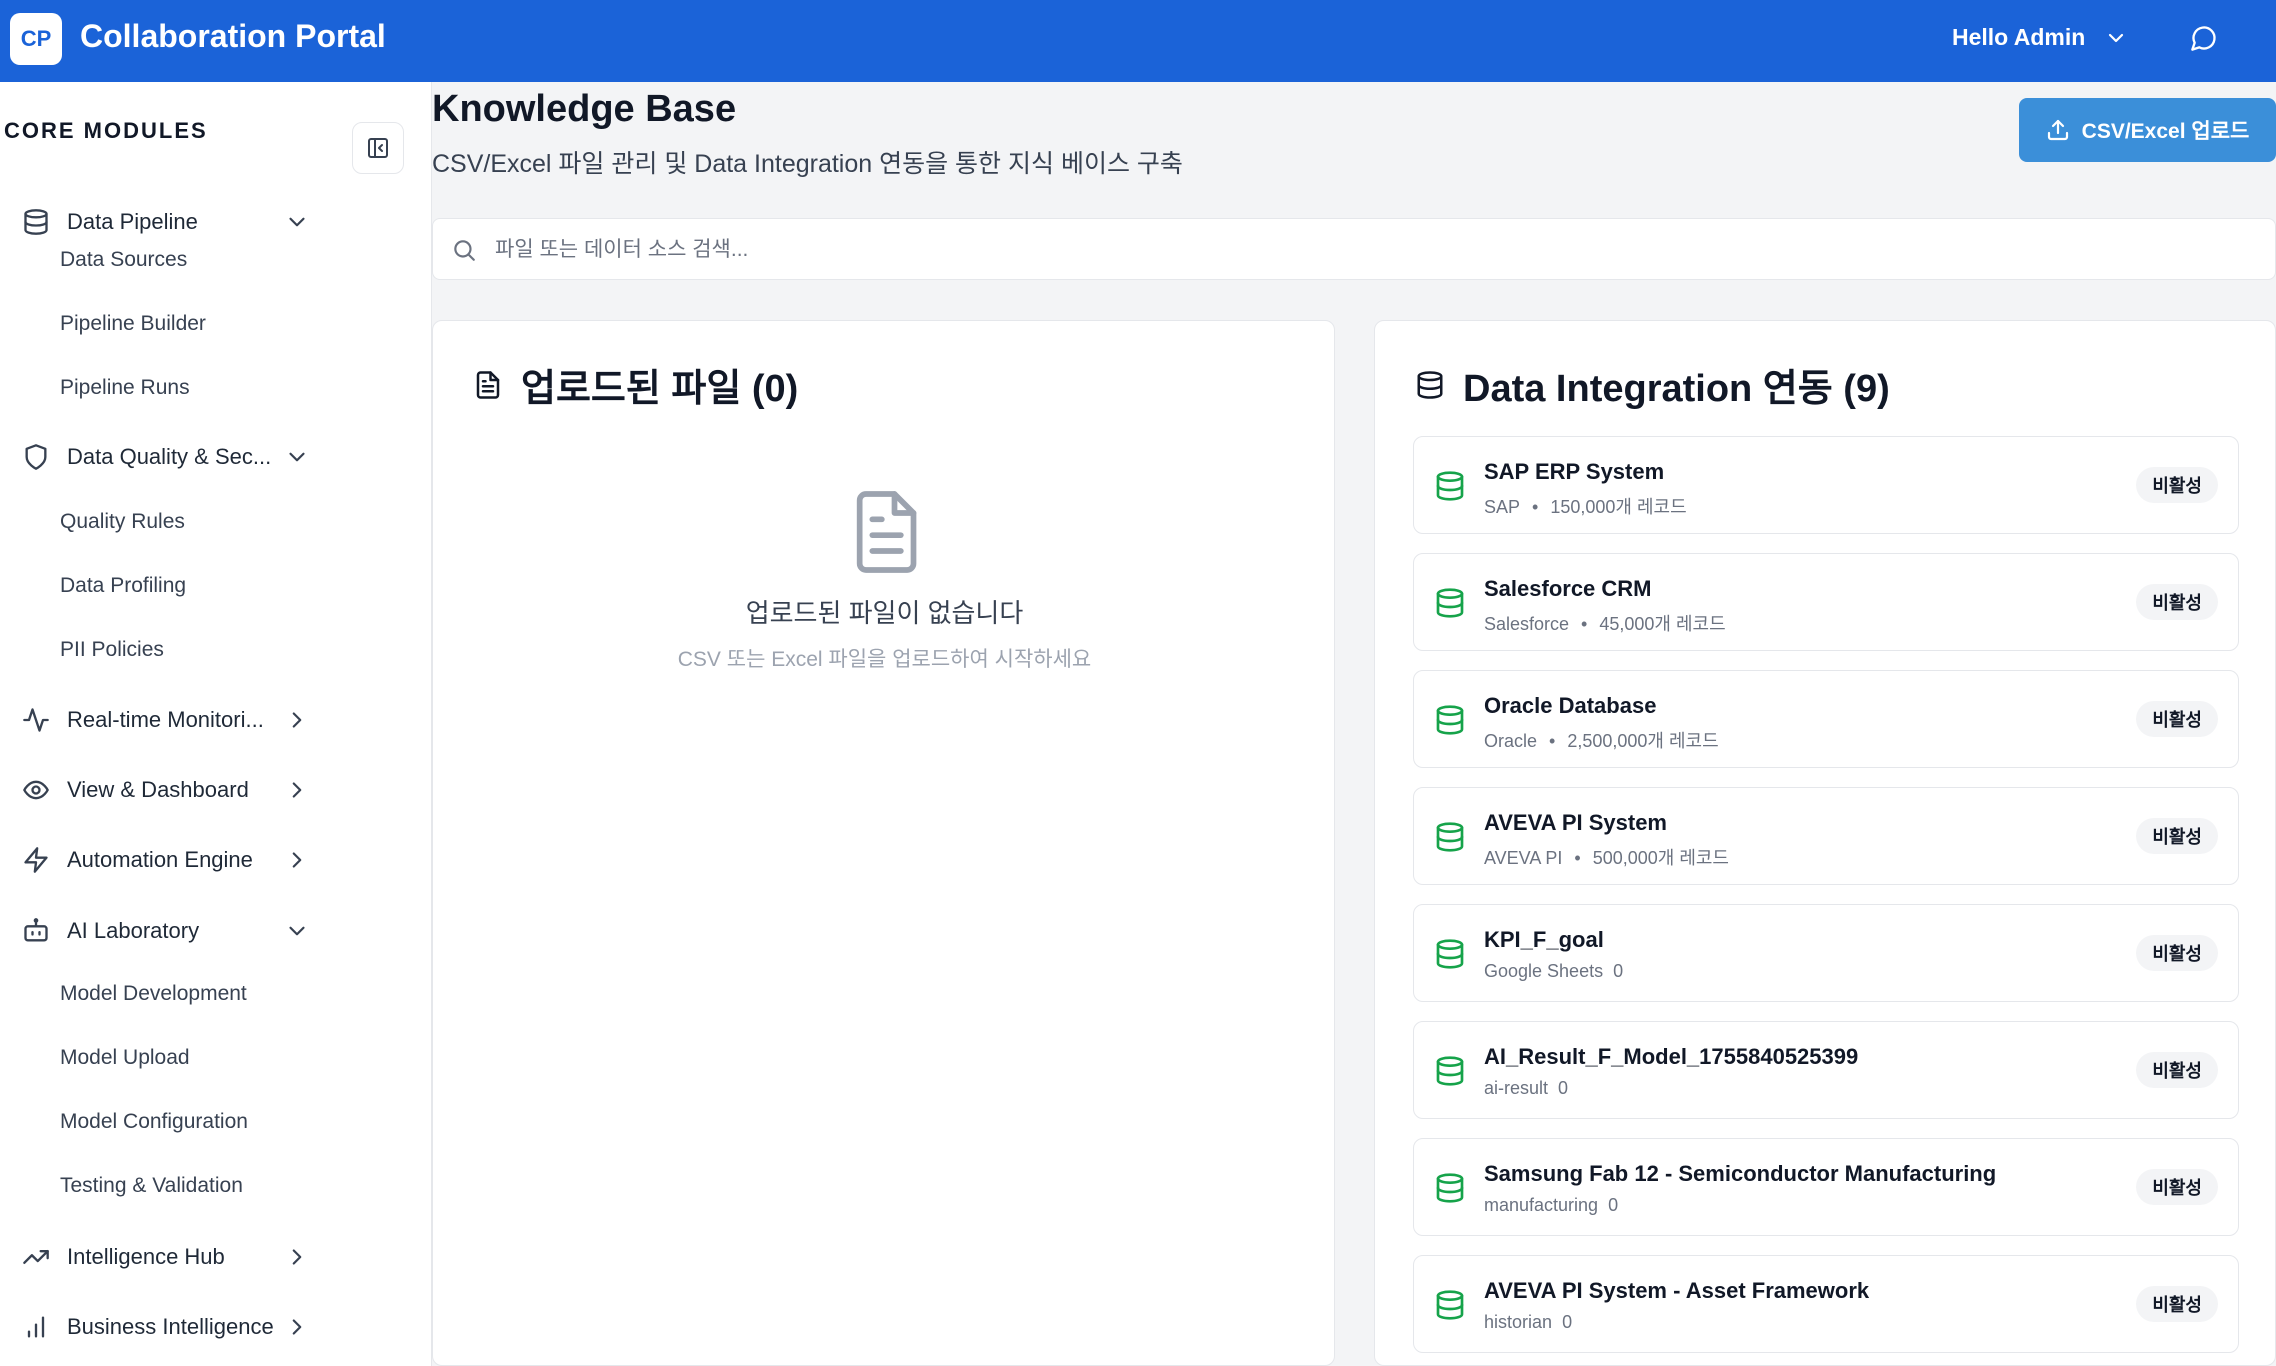 Image resolution: width=2276 pixels, height=1366 pixels. Describe the element at coordinates (153, 994) in the screenshot. I see `sidebar-subitem-model-development: Model Development` at that location.